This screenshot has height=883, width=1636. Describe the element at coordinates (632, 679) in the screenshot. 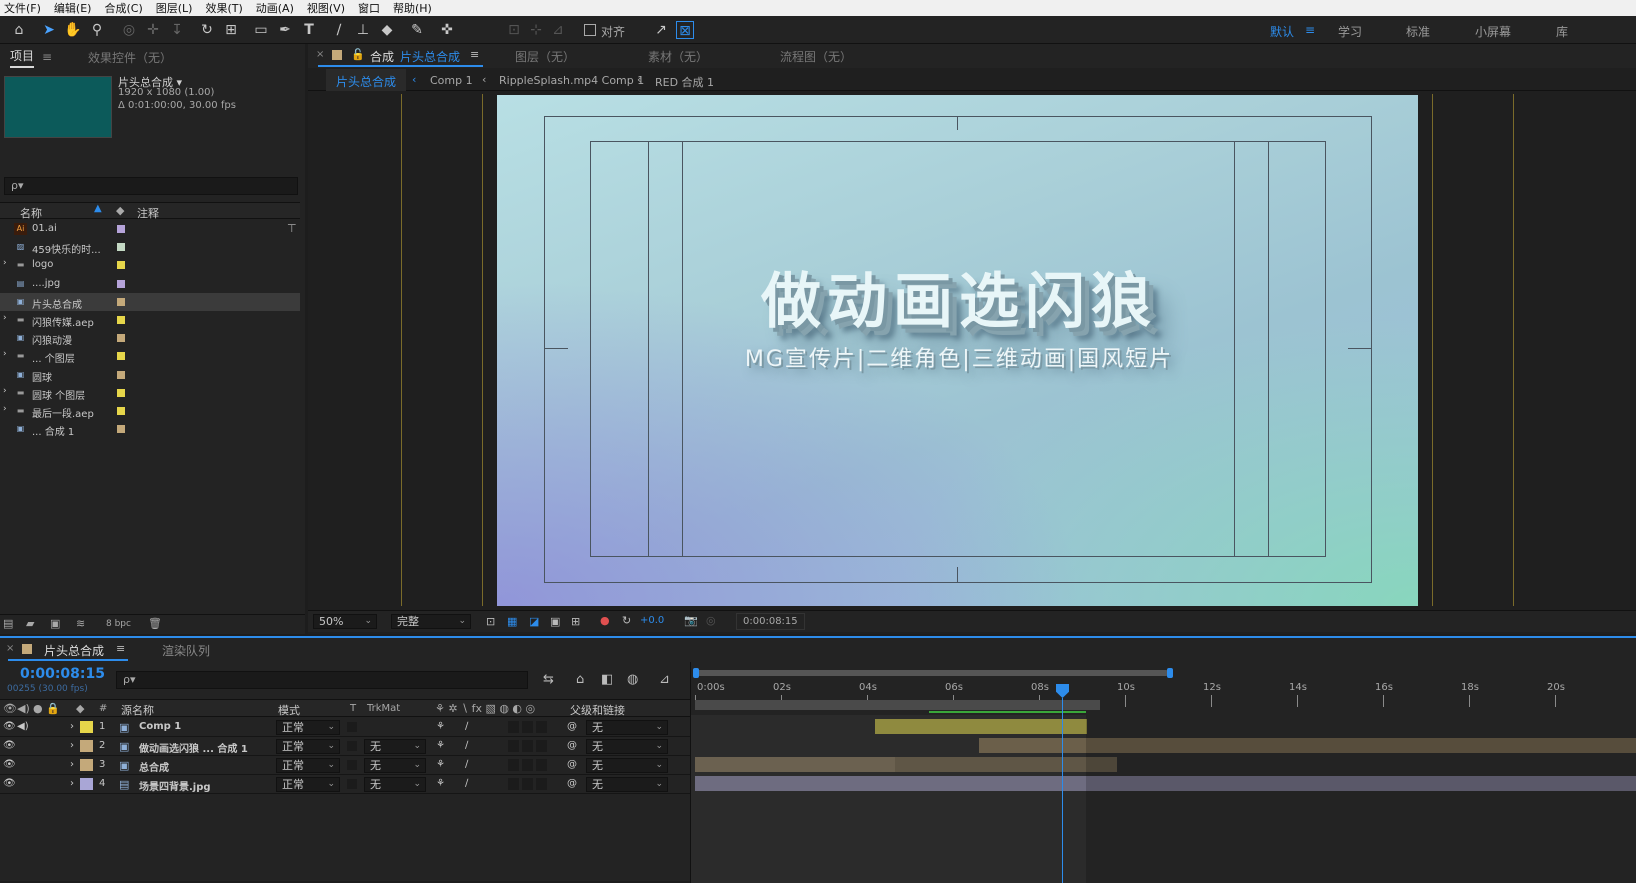

I see `frame-blending-icon: ◍` at that location.